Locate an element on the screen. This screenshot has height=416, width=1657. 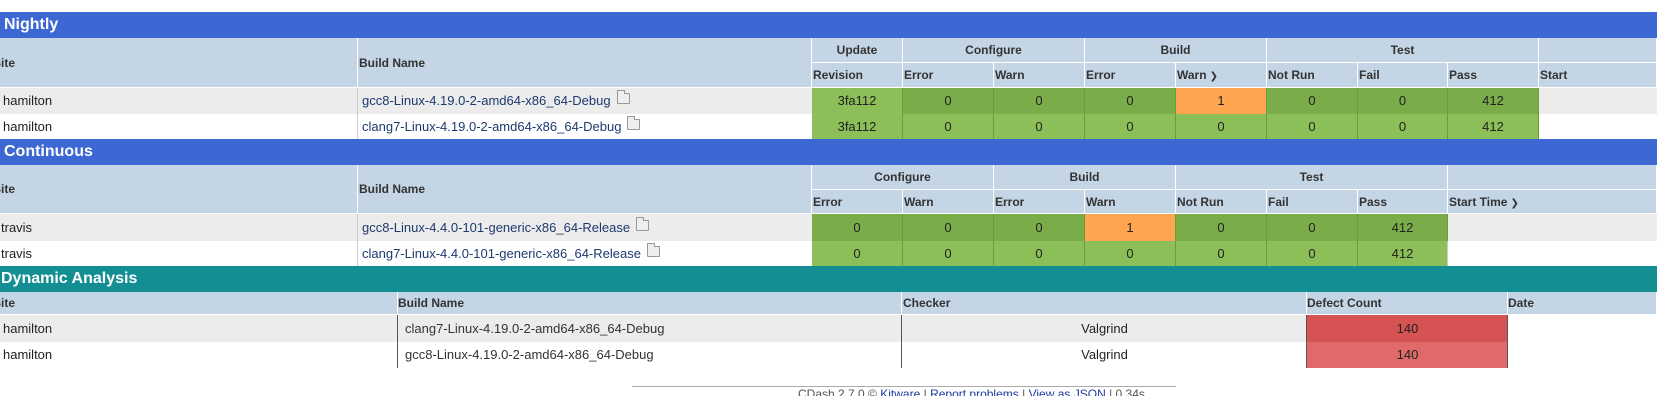
col-header-build-warn: Warn is located at coordinates (1130, 202).